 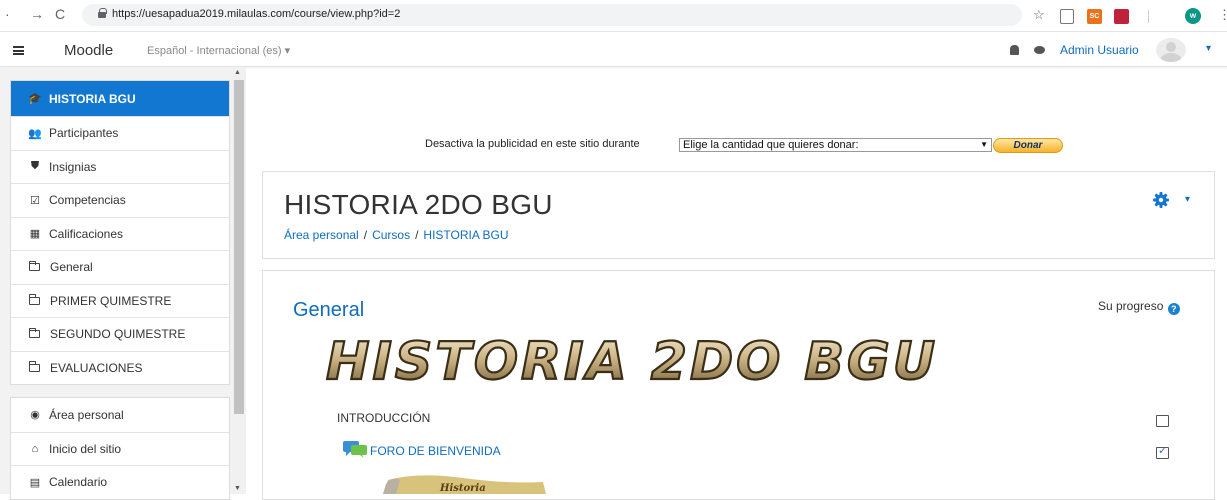 I want to click on calendar-icon: ▤, so click(x=35, y=482).